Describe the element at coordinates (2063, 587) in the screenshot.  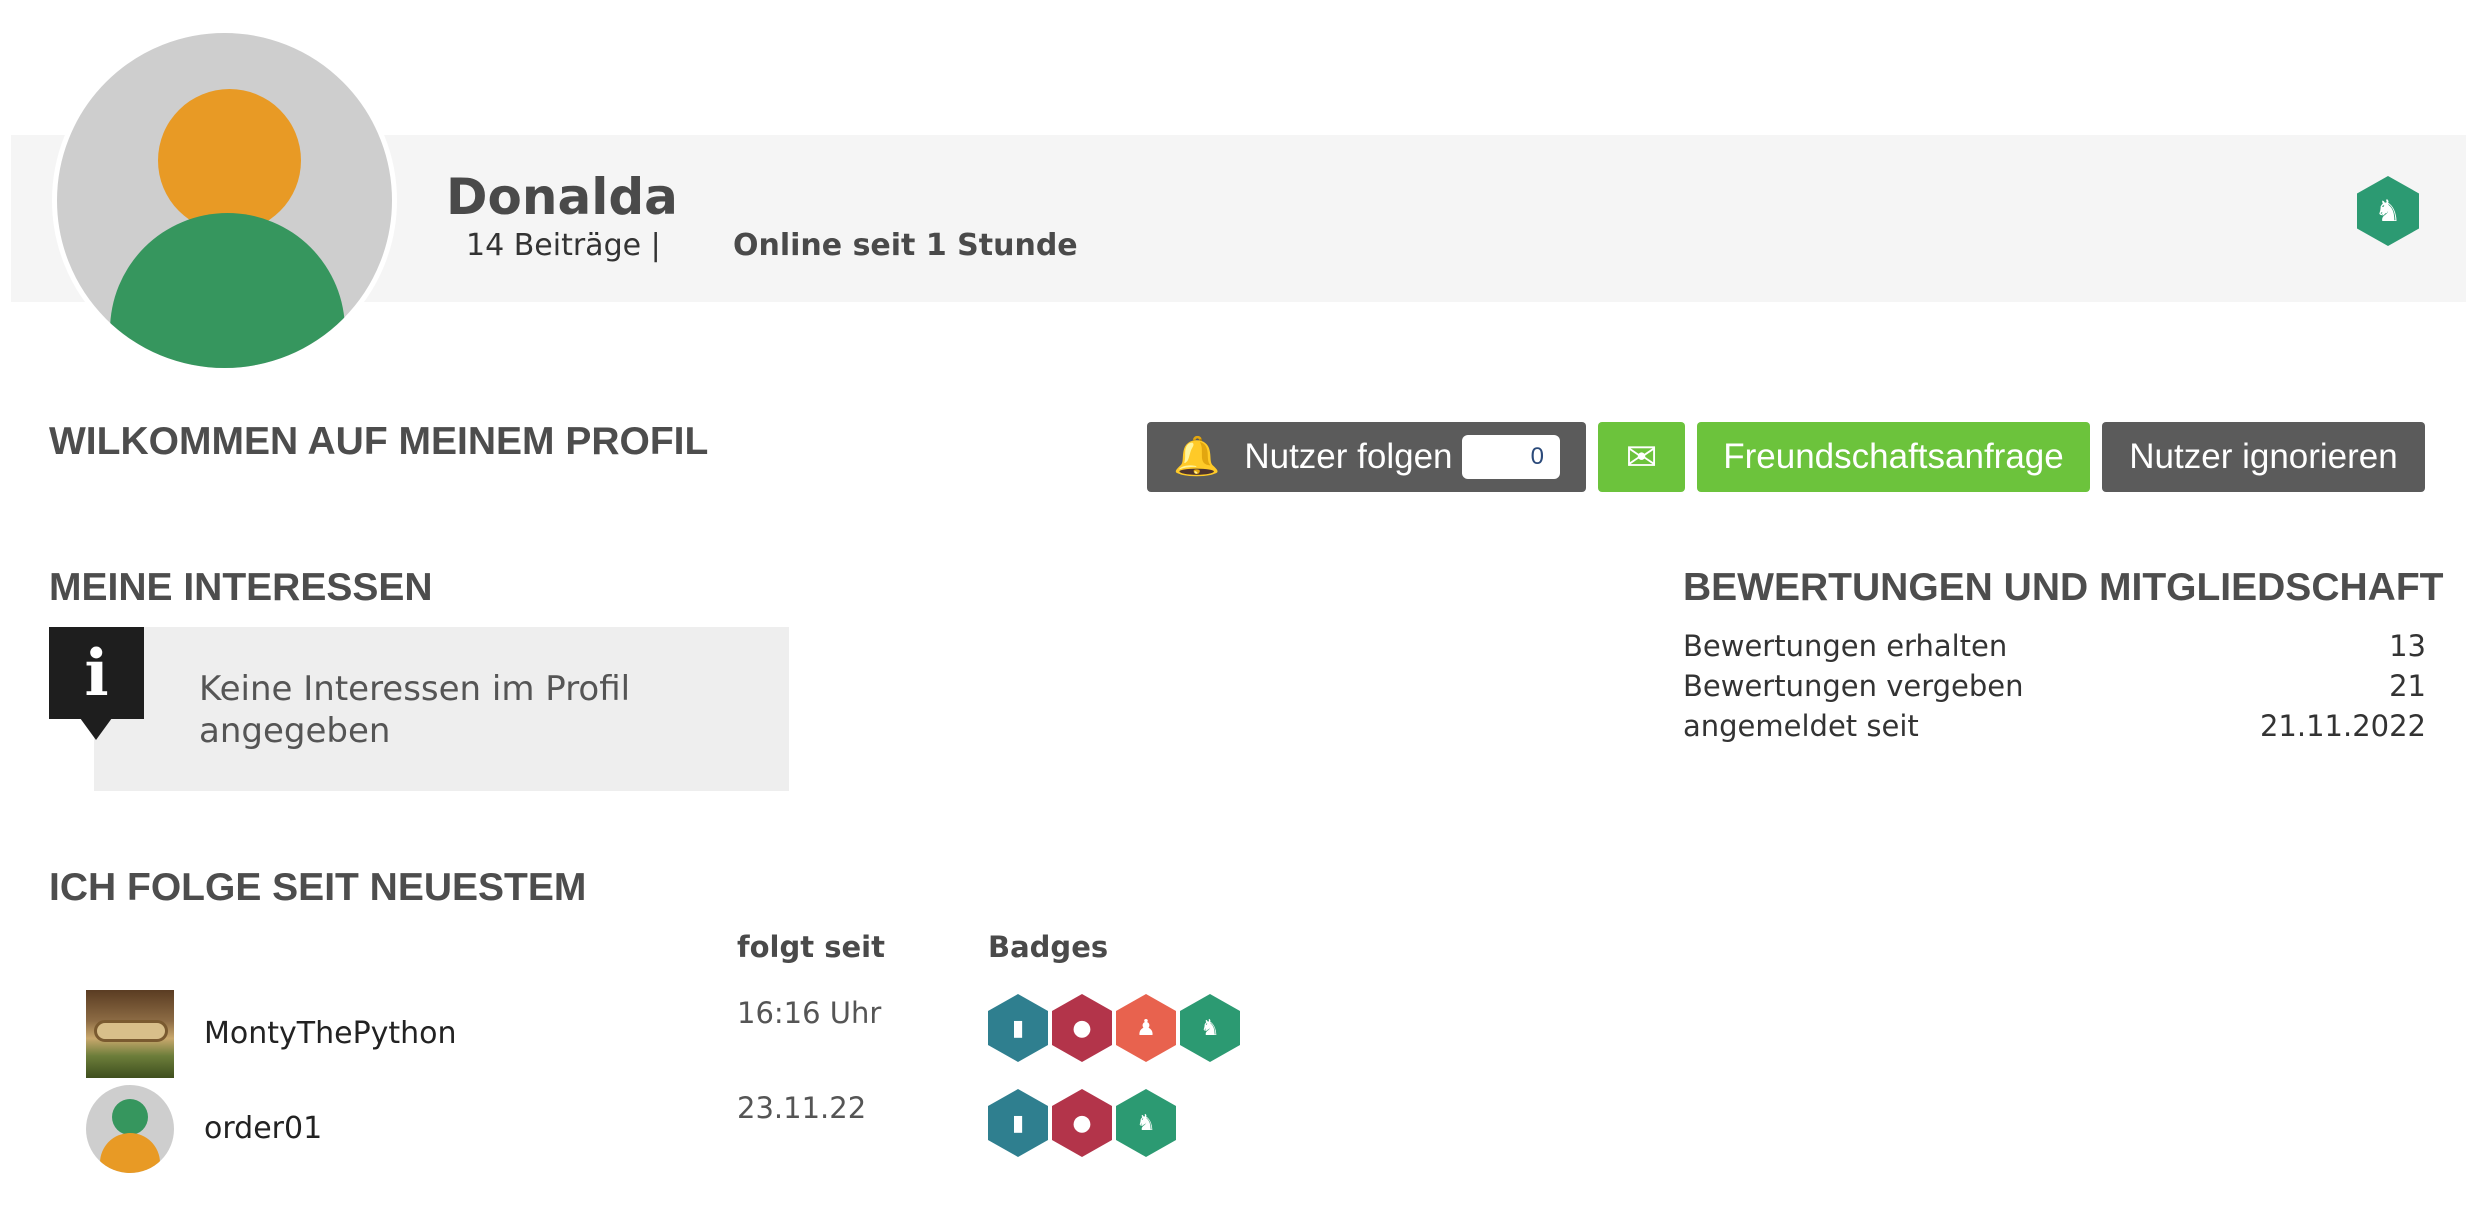
I see `ratings-title: BEWERTUNGEN UND MITGLIEDSCHAFT` at that location.